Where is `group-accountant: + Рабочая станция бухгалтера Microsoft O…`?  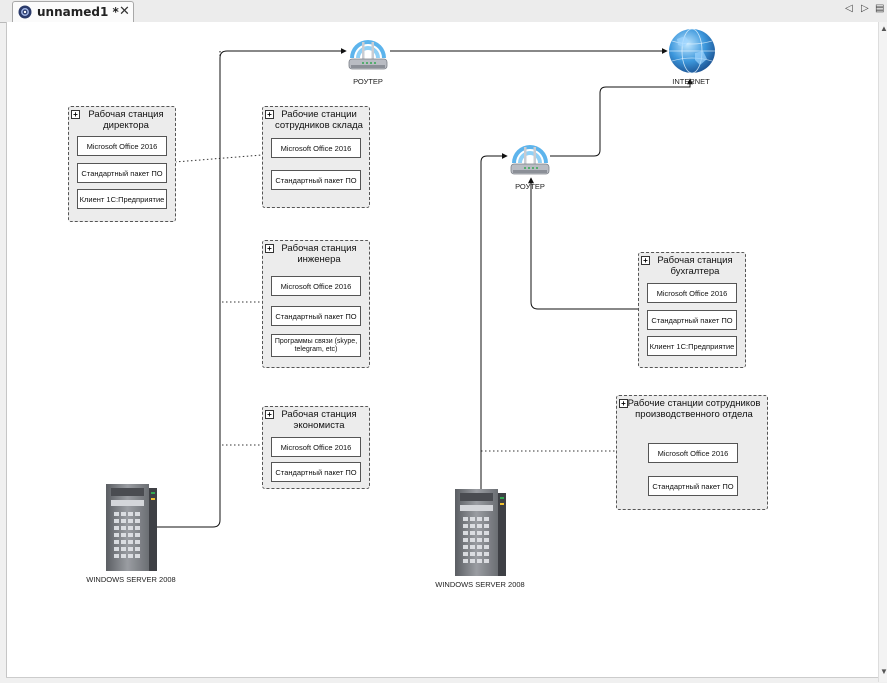
group-accountant: + Рабочая станция бухгалтера Microsoft O… is located at coordinates (692, 310).